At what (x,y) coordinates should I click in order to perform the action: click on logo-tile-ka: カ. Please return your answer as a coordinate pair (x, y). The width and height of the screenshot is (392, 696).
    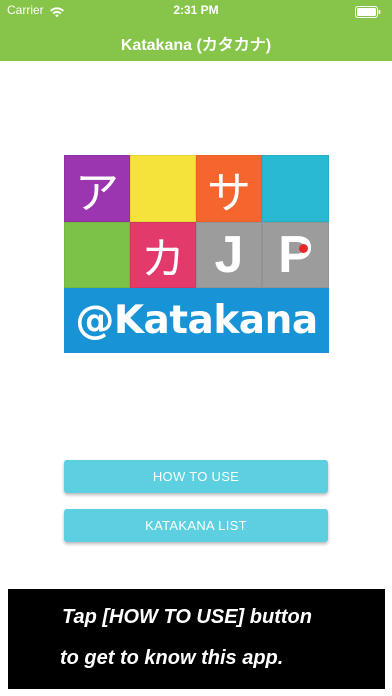
    Looking at the image, I should click on (163, 255).